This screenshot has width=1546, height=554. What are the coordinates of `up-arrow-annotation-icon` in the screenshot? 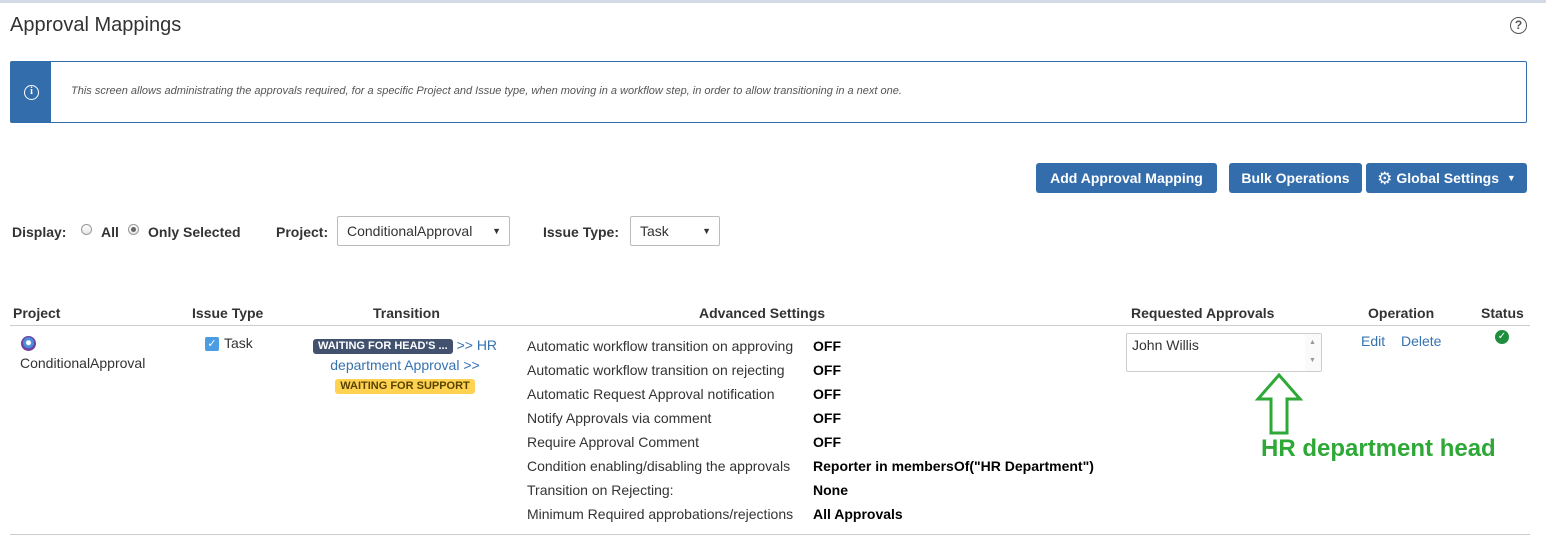 It's located at (1279, 404).